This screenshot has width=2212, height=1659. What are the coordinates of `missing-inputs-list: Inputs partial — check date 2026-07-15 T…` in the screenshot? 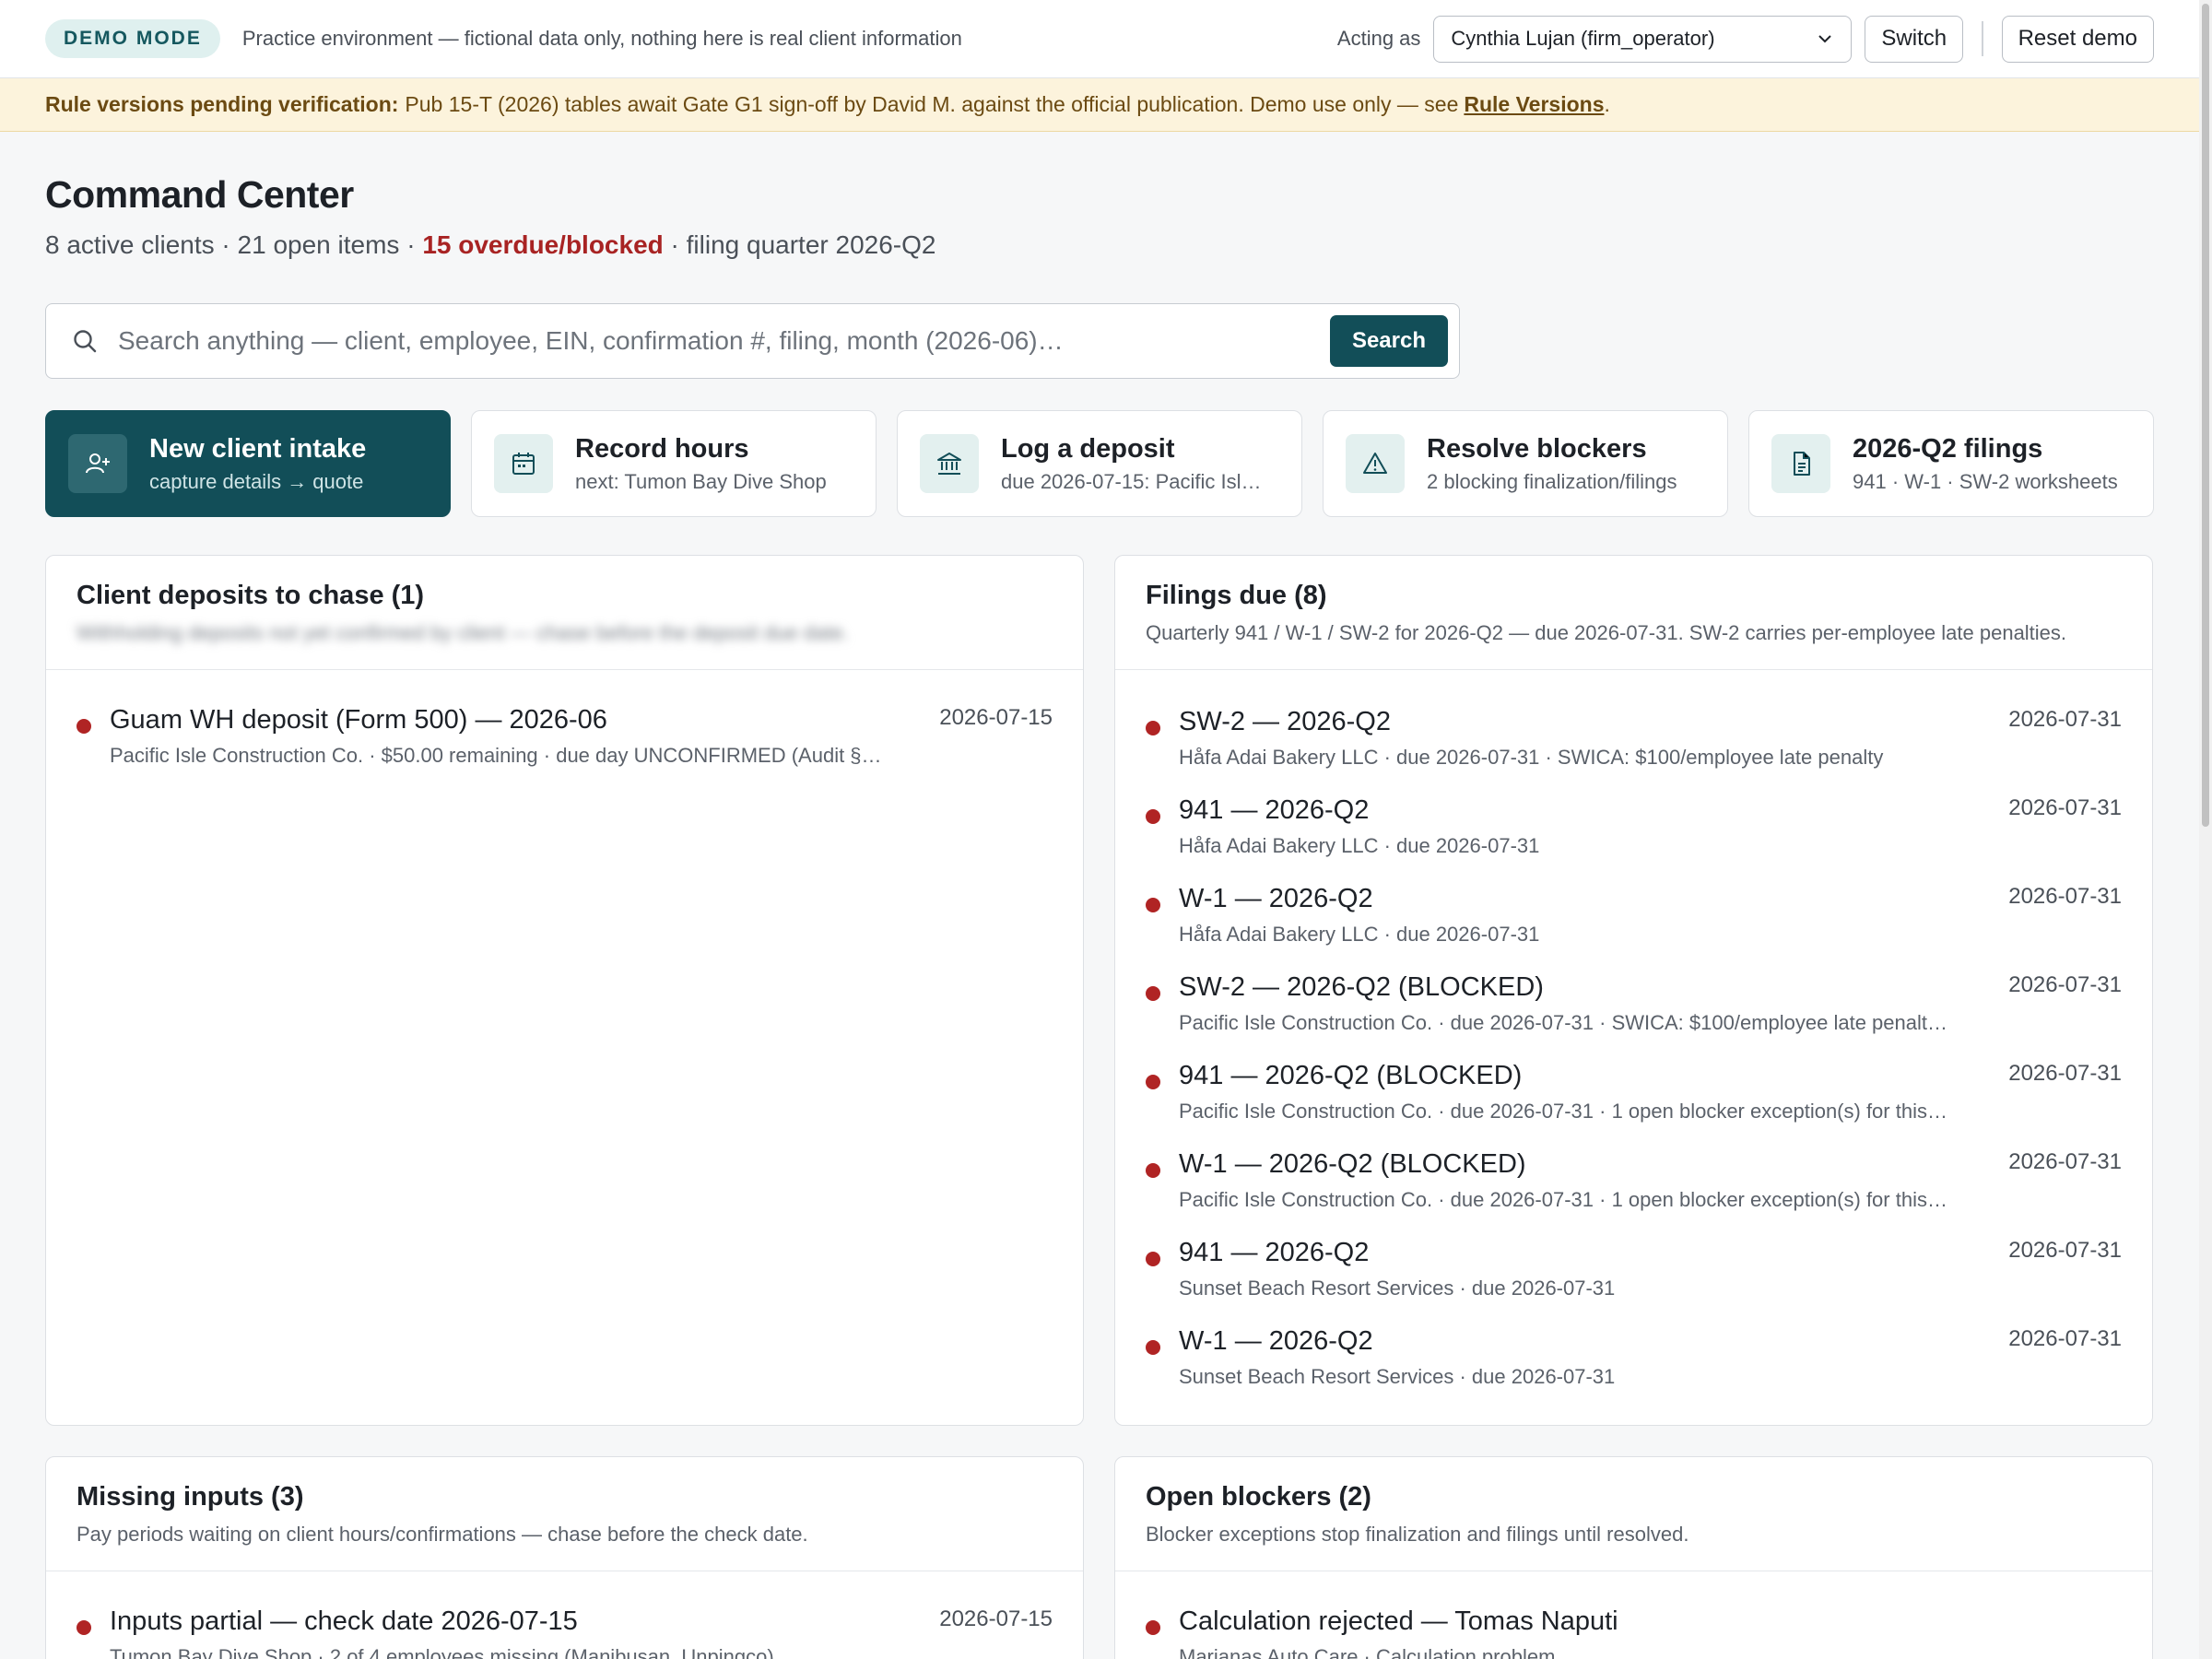 It's located at (564, 1615).